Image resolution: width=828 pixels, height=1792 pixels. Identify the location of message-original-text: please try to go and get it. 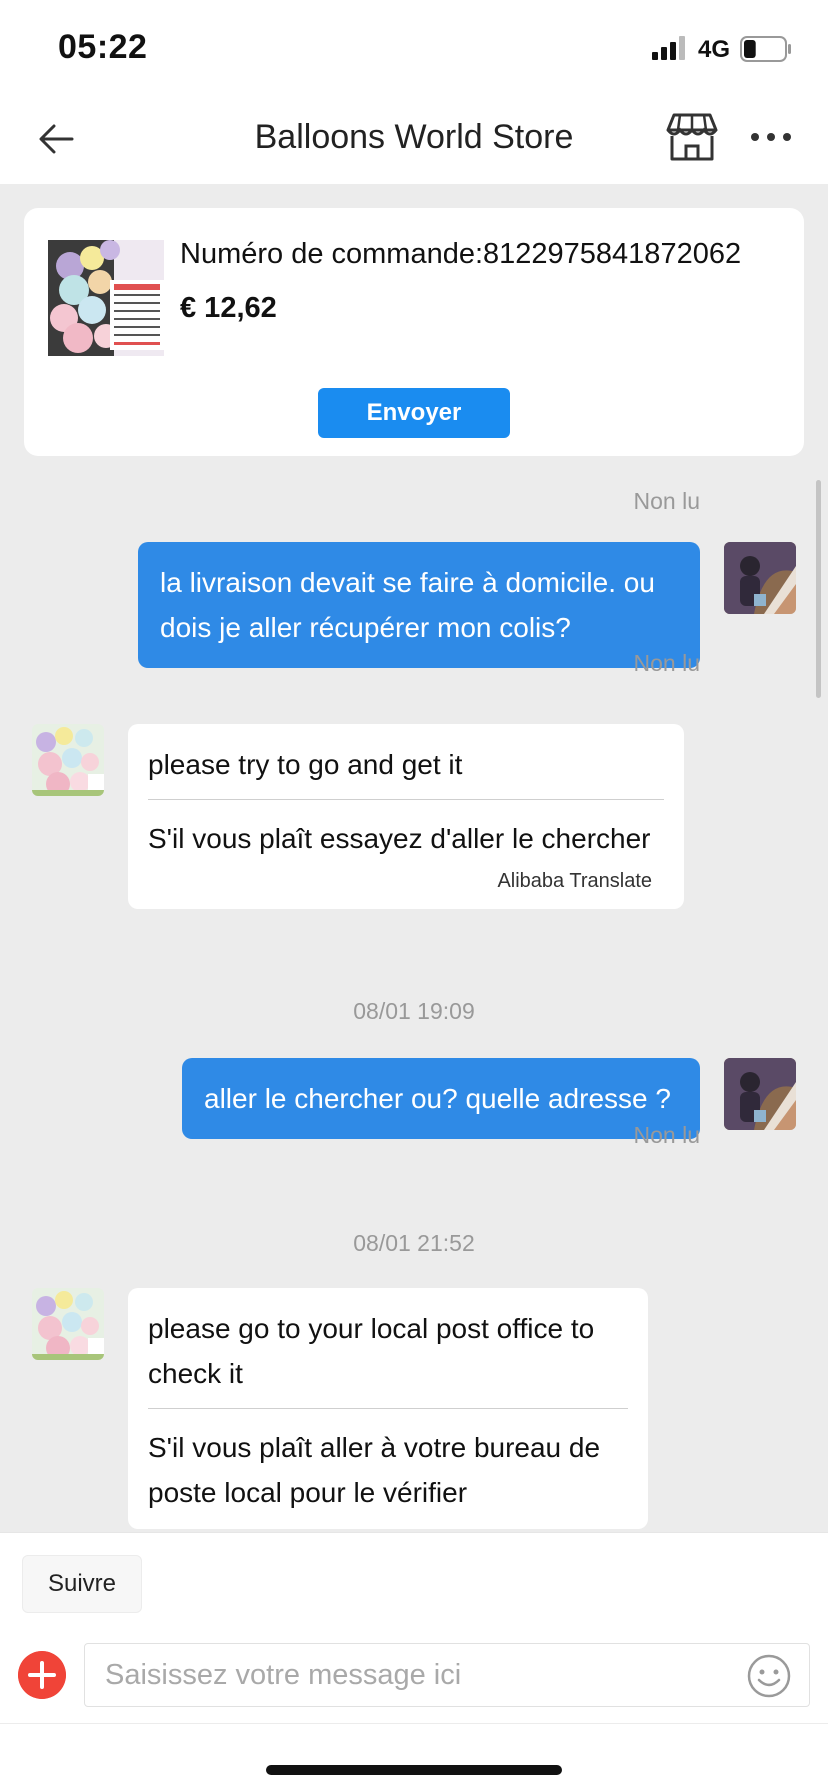
(305, 764).